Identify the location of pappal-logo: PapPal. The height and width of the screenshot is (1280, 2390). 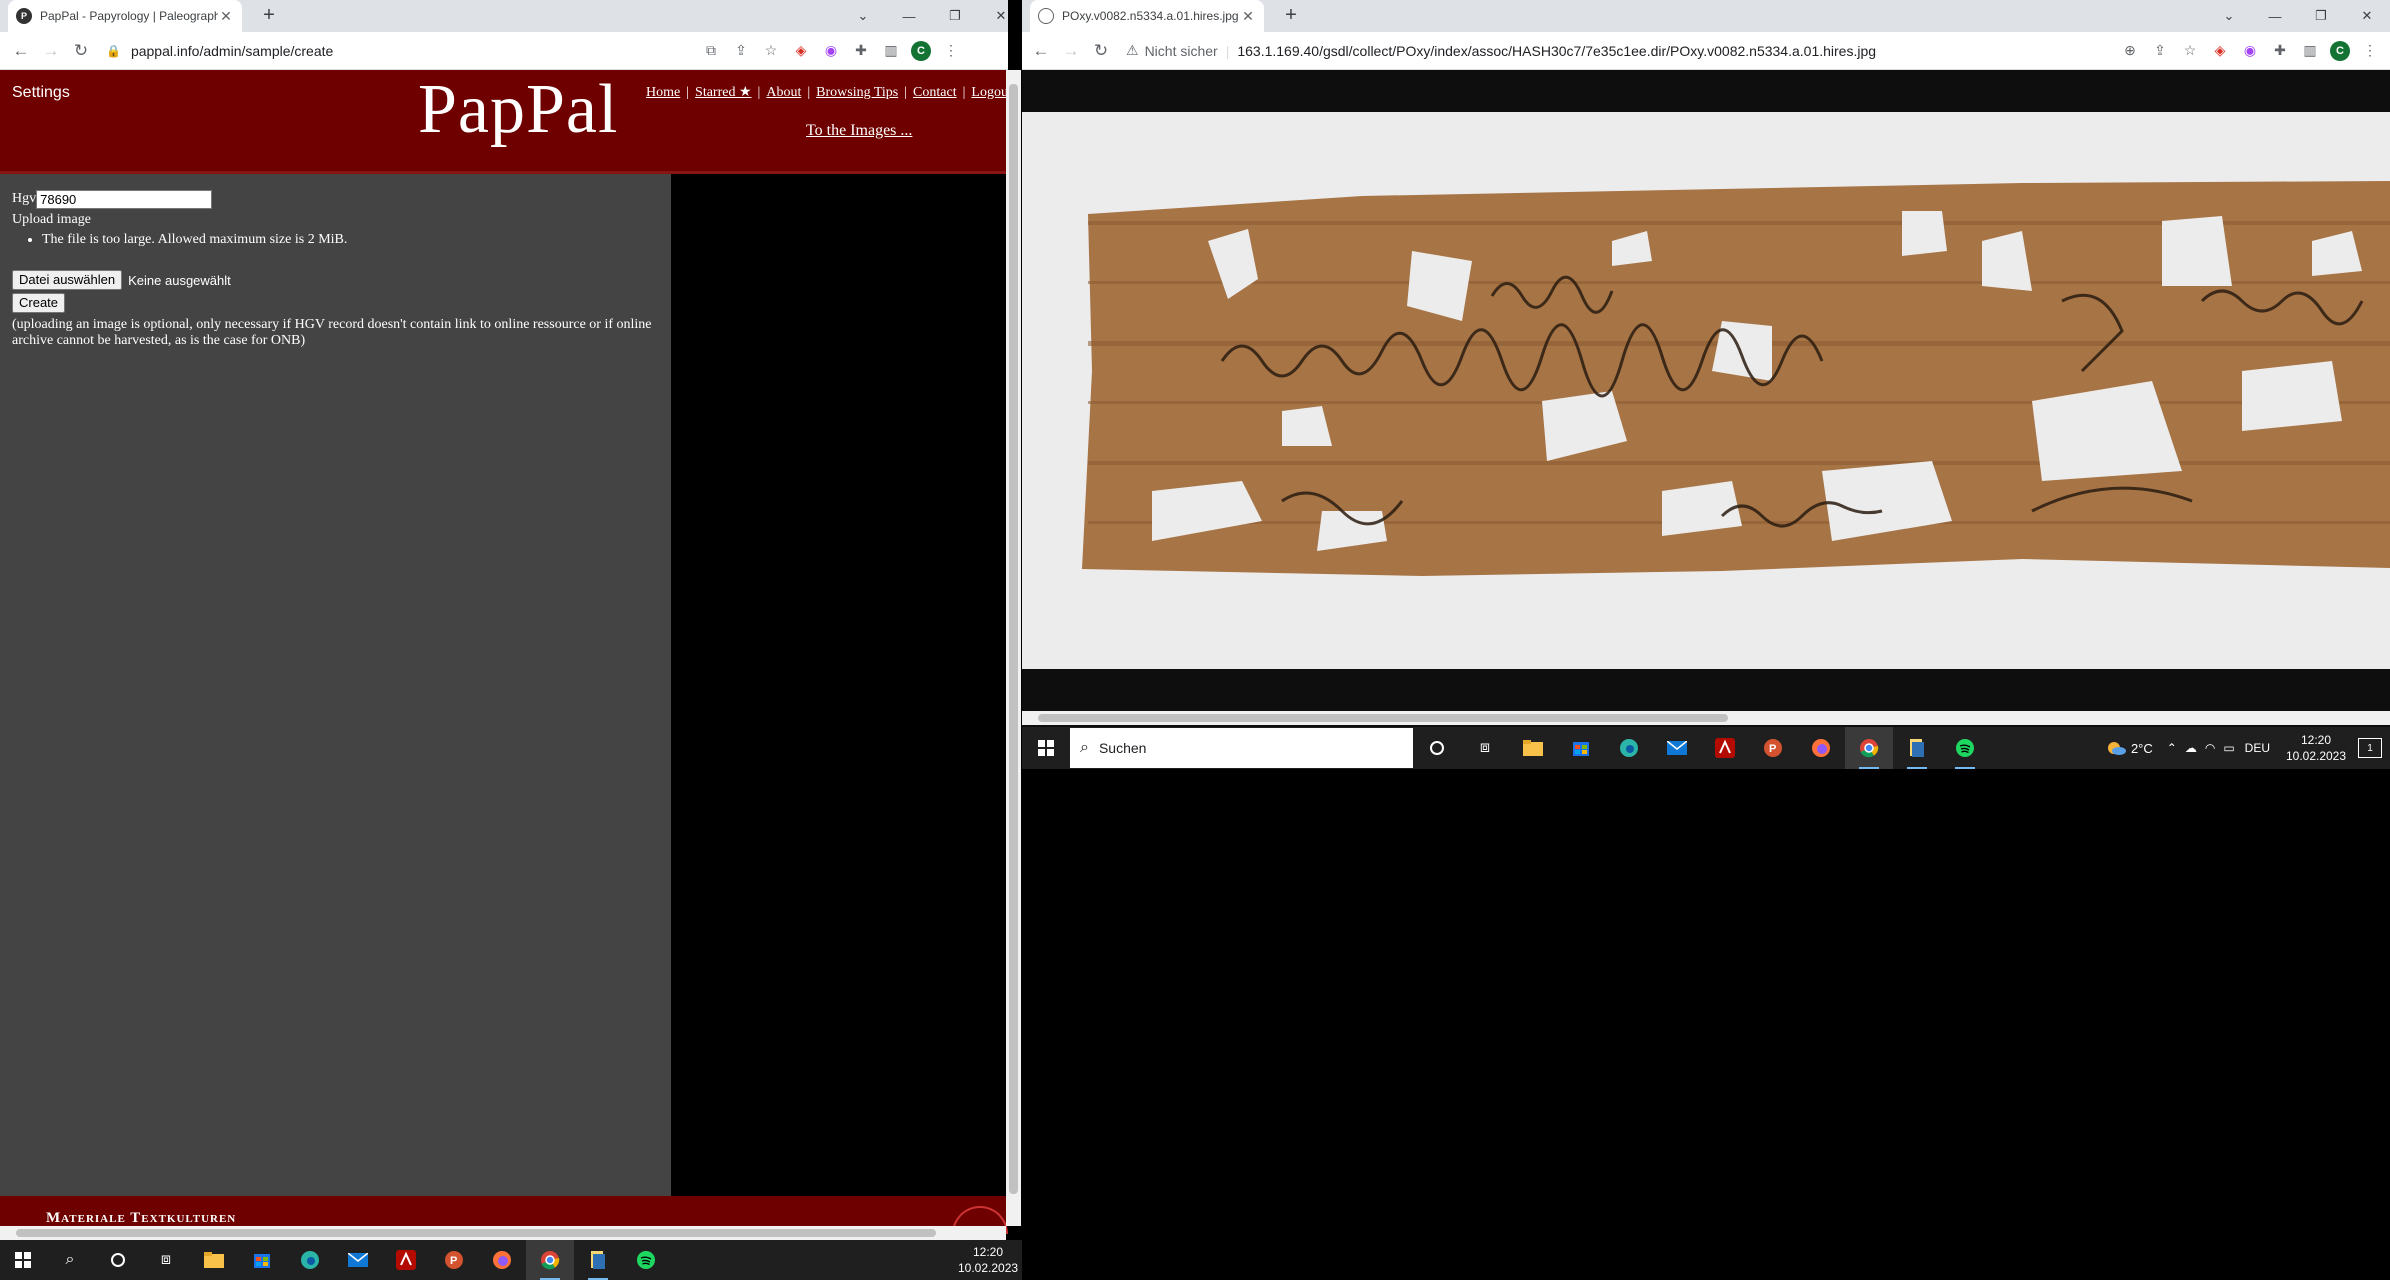
(518, 110).